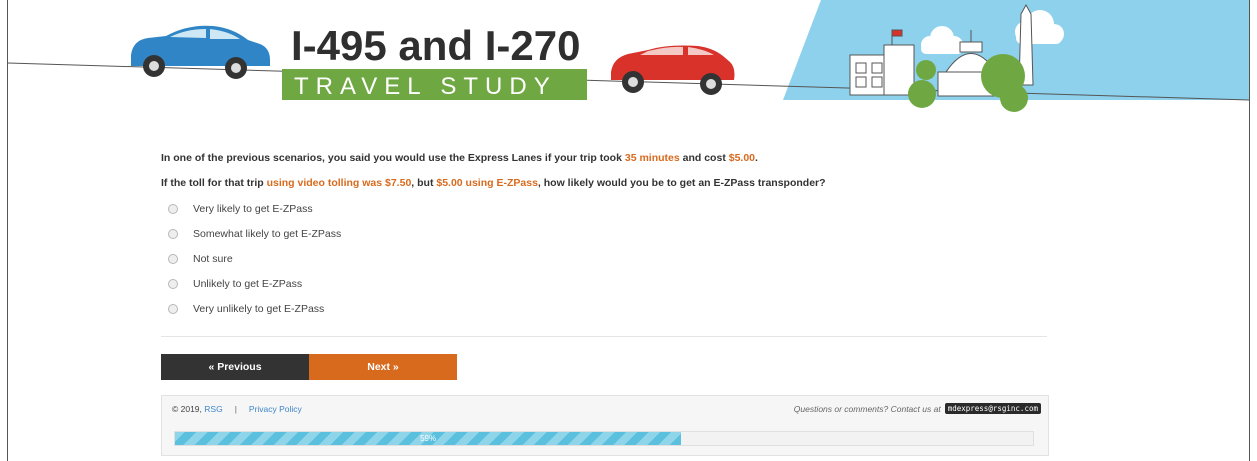 This screenshot has width=1257, height=461. I want to click on rsg-link: RSG, so click(213, 409).